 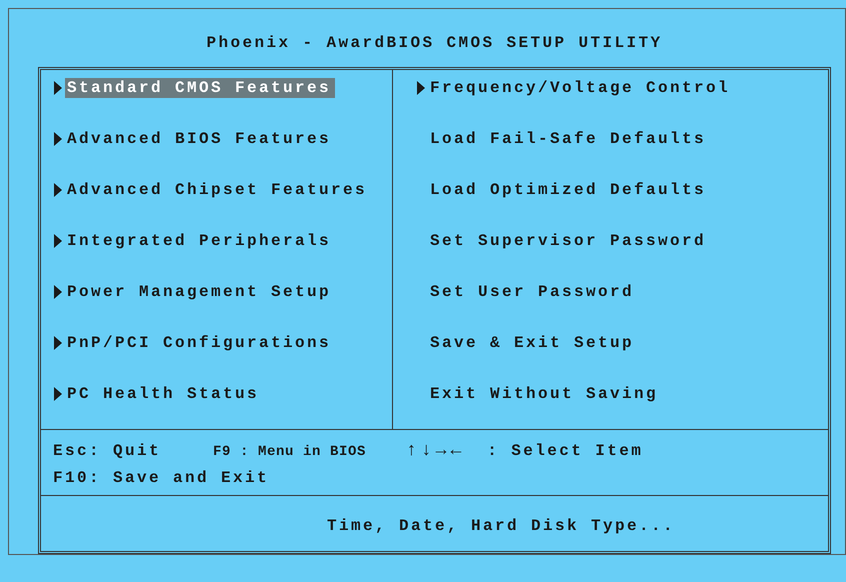 What do you see at coordinates (569, 139) in the screenshot?
I see `menu-item: Load Fail-Safe Defaults` at bounding box center [569, 139].